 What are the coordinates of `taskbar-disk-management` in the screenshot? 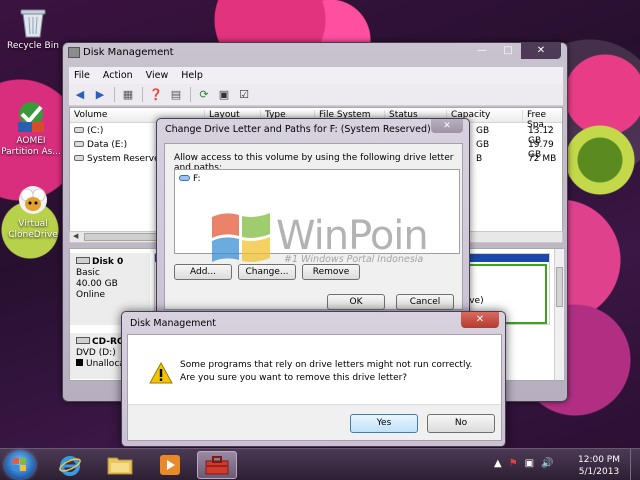 It's located at (217, 465).